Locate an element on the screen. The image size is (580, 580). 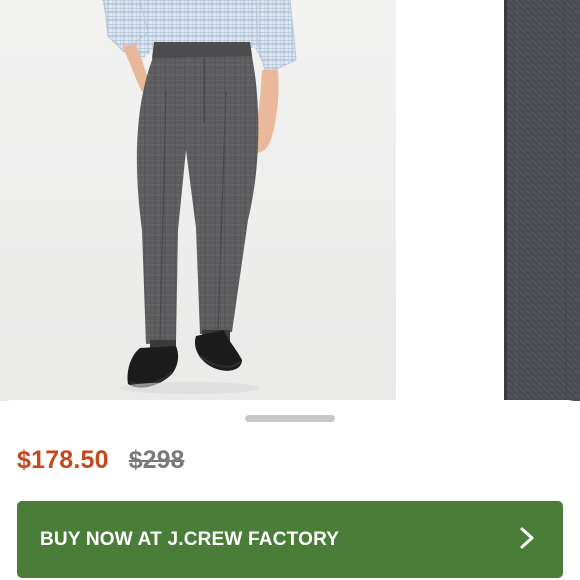
fabric-closeup-photo is located at coordinates (542, 200).